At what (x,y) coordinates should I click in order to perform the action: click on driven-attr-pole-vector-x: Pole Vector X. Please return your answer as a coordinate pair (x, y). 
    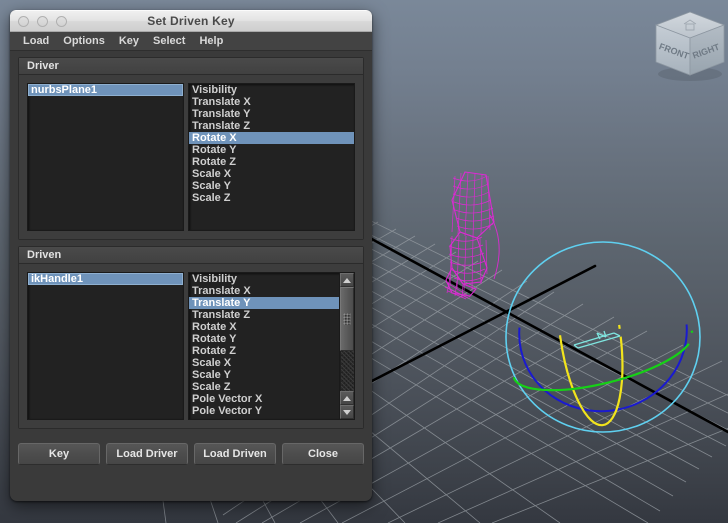
    Looking at the image, I should click on (264, 399).